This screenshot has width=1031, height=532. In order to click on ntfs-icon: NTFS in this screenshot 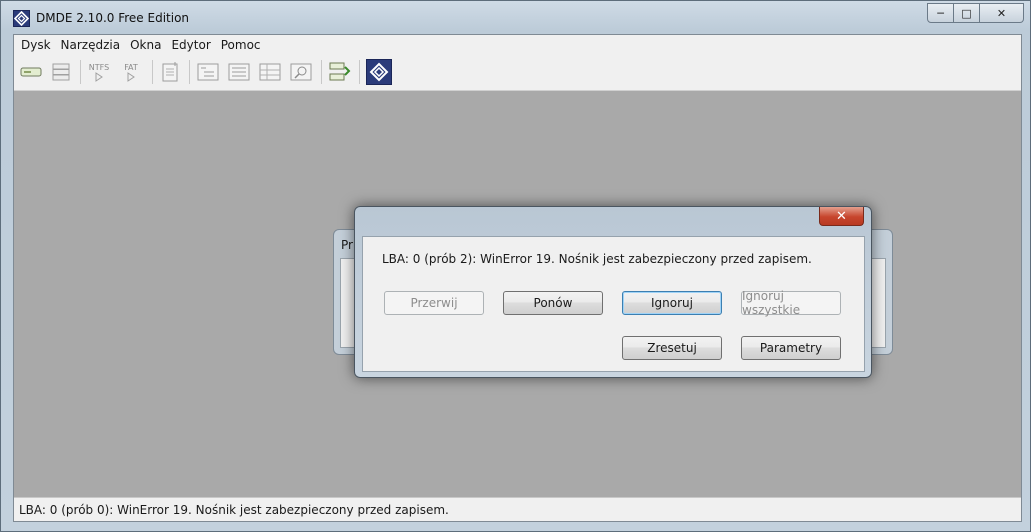, I will do `click(99, 72)`.